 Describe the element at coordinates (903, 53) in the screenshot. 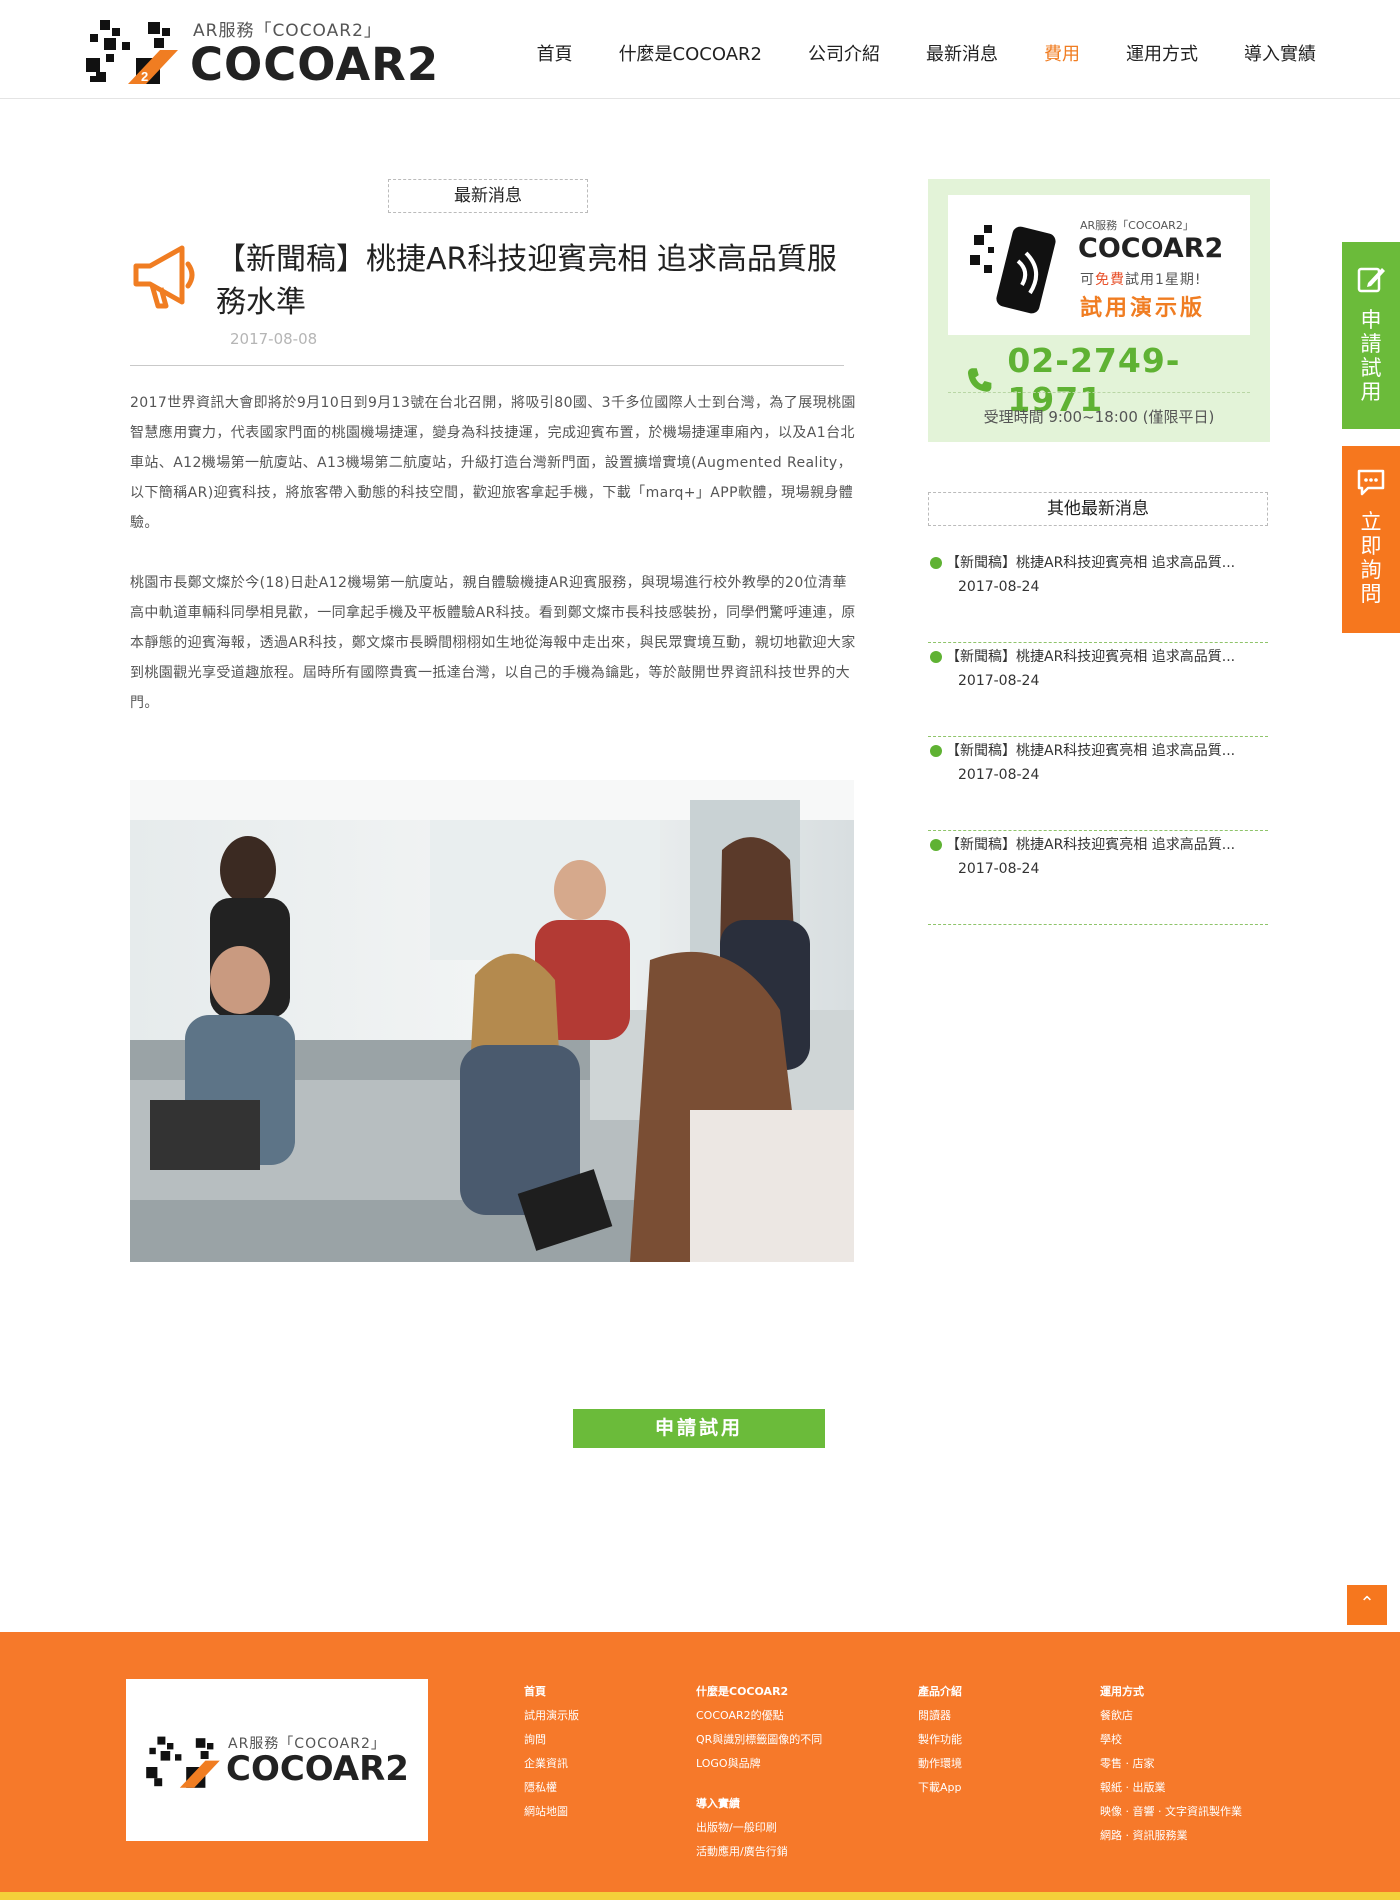

I see `main-nav: 首頁 什麼是COCOAR2 公司介紹 最新消息 費用 運用方式 導入實績` at that location.